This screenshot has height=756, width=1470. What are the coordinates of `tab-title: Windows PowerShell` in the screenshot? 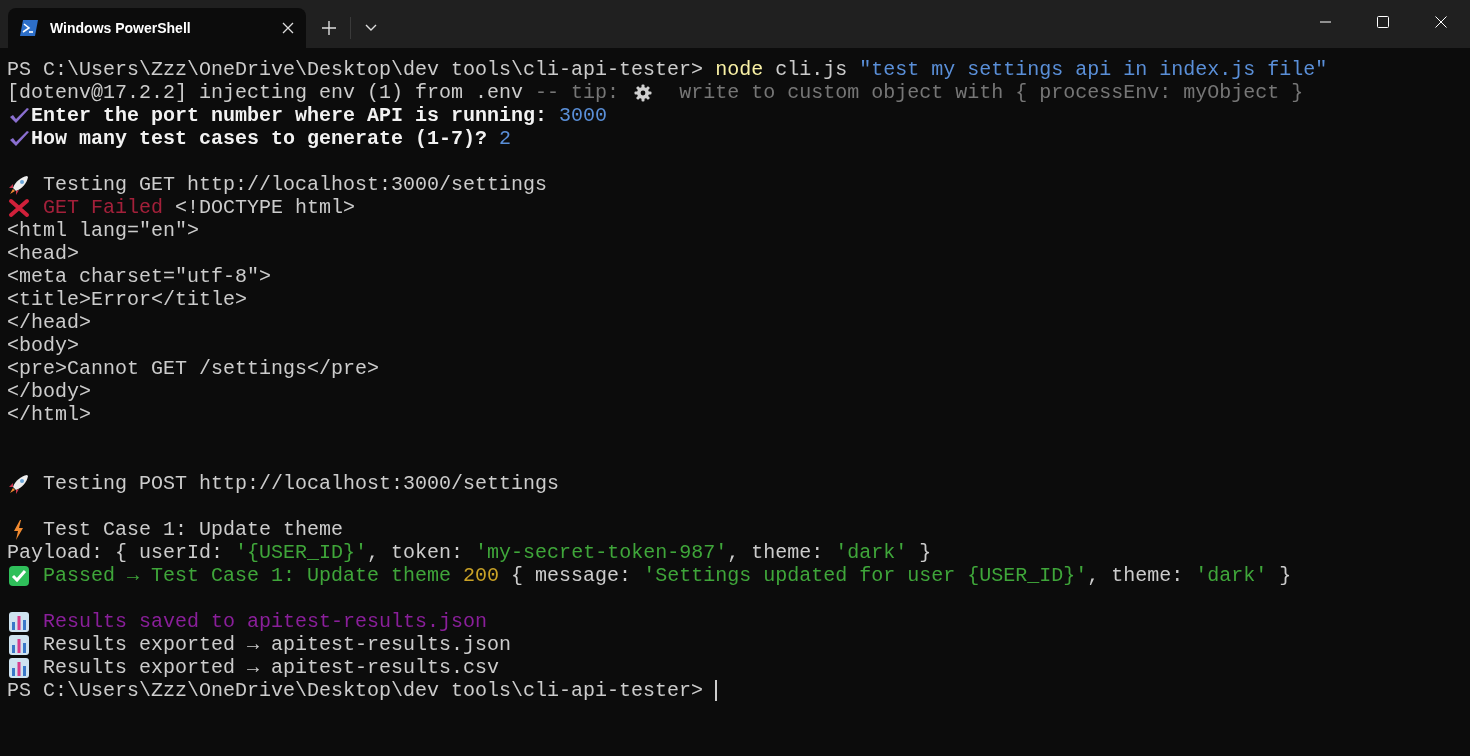 It's located at (121, 28).